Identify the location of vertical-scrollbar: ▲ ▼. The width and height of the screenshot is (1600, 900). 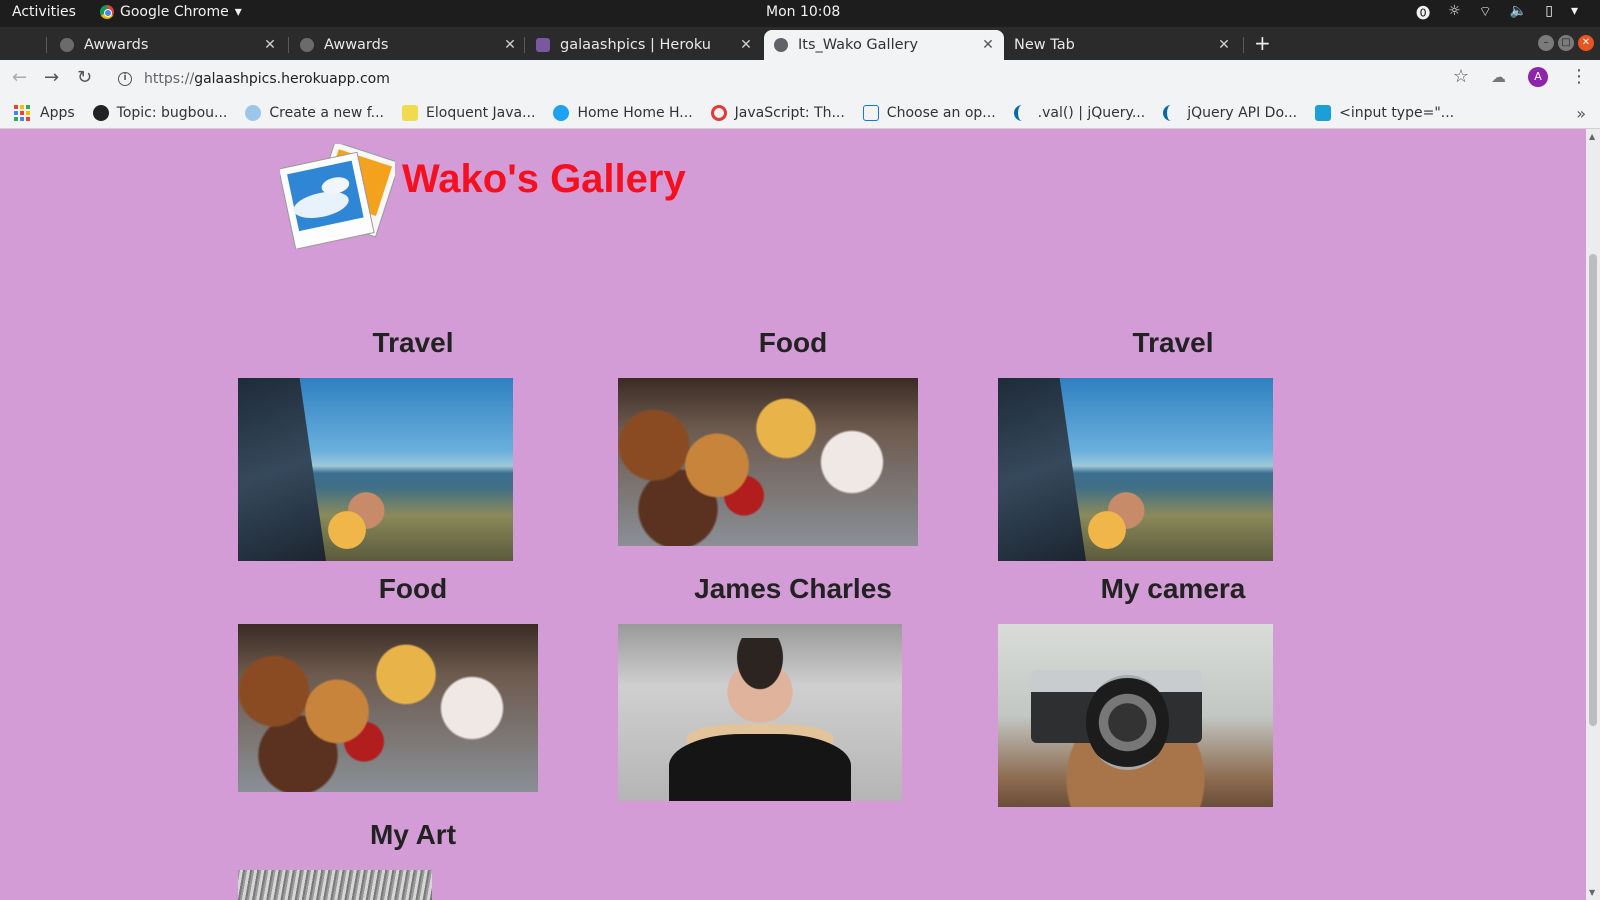
(1593, 514).